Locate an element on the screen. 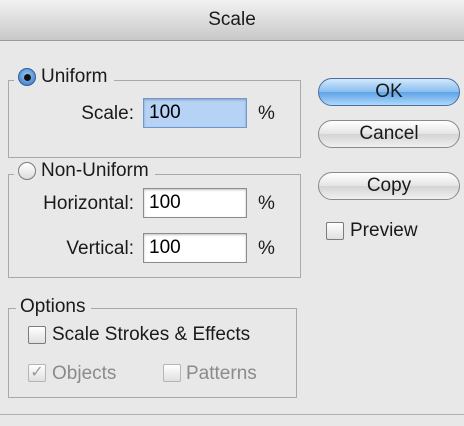  options-label: Options is located at coordinates (53, 306).